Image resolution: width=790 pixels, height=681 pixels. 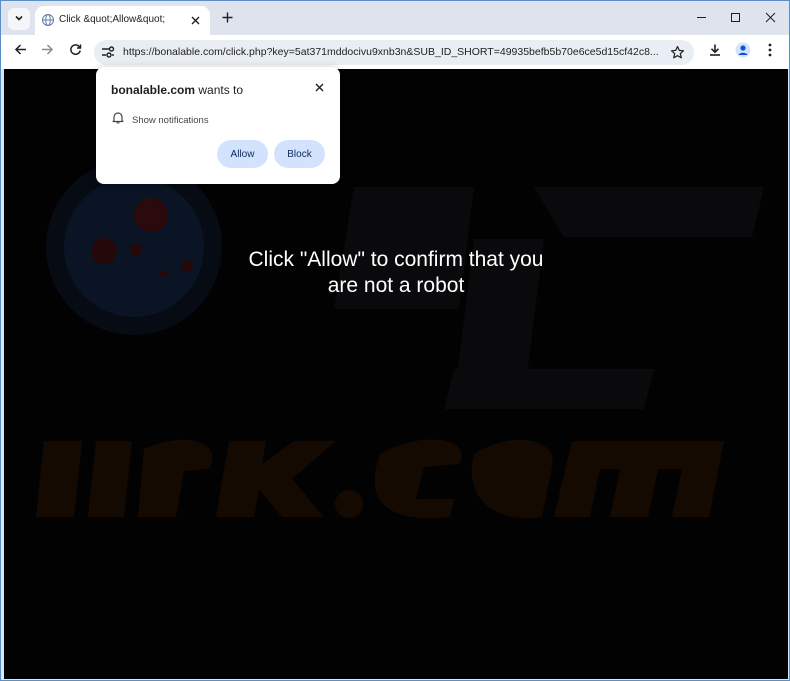 I want to click on close-window-button, so click(x=770, y=19).